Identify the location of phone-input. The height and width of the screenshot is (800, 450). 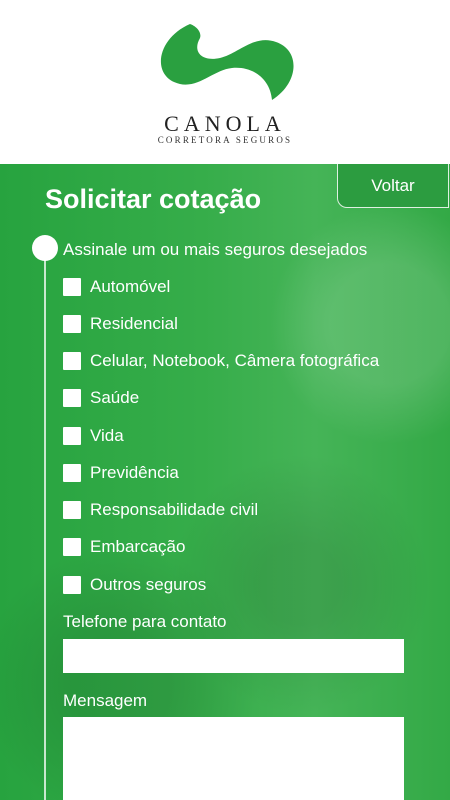
(233, 656).